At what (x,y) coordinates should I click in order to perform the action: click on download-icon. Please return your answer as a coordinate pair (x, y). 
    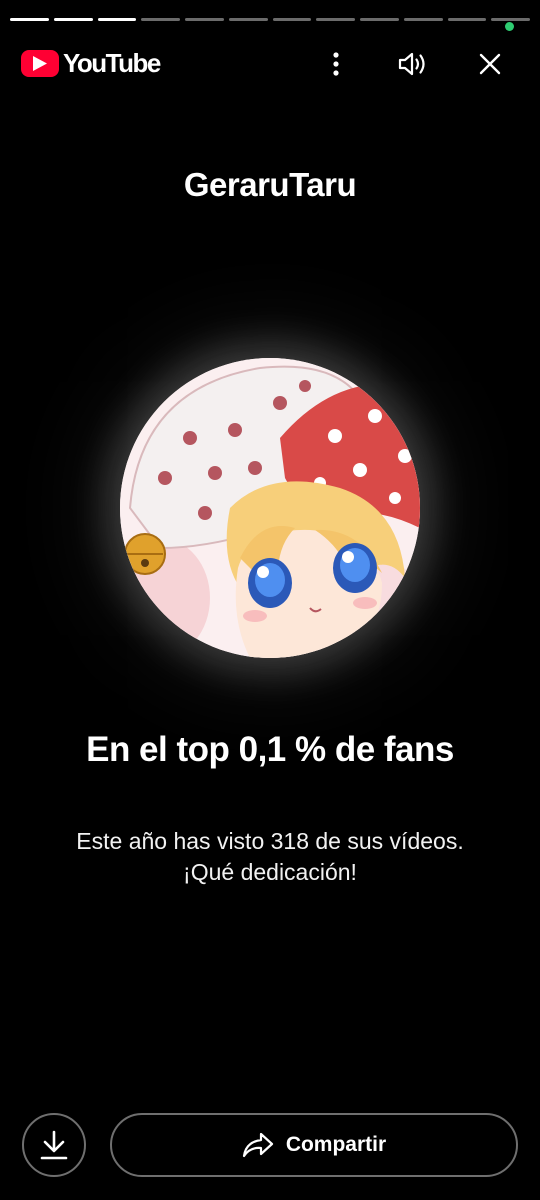
    Looking at the image, I should click on (54, 1145).